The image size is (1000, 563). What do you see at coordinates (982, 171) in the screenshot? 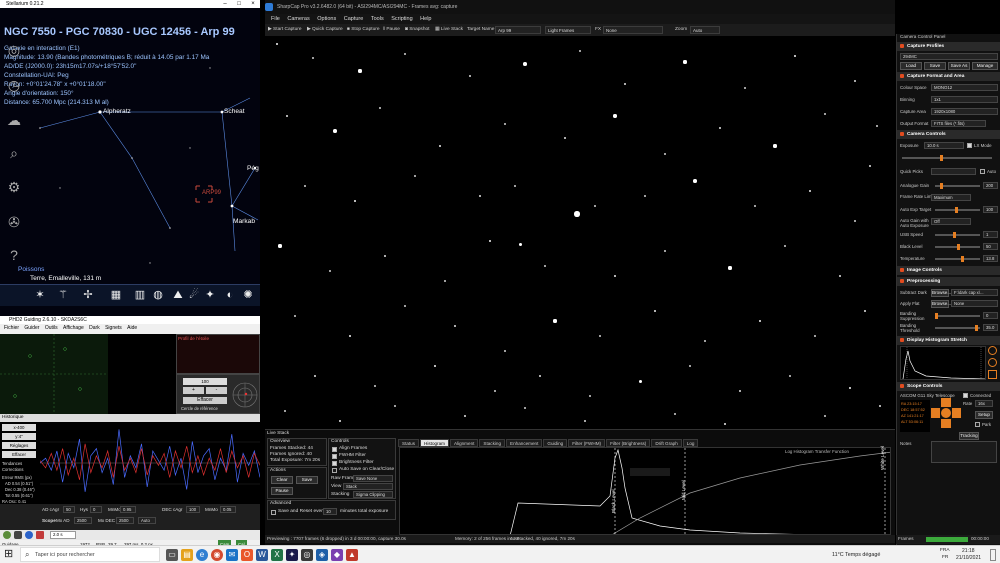
I see `auto-exposure-checkbox` at bounding box center [982, 171].